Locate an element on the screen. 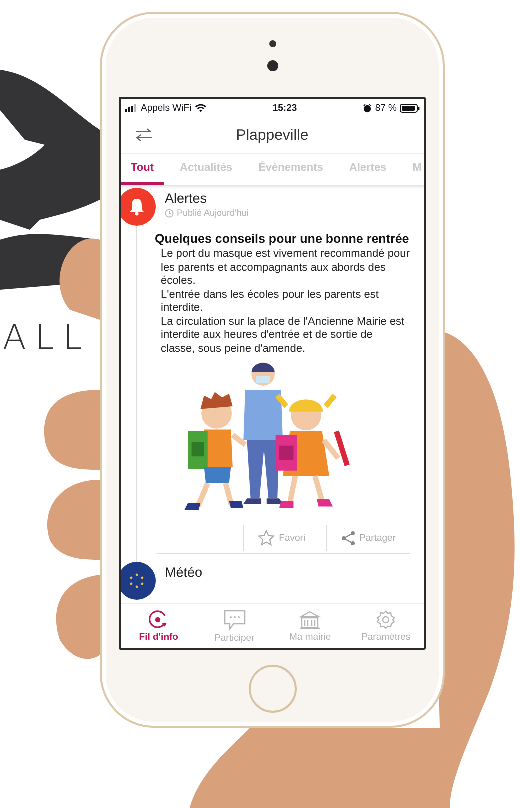  settings-icon is located at coordinates (386, 620).